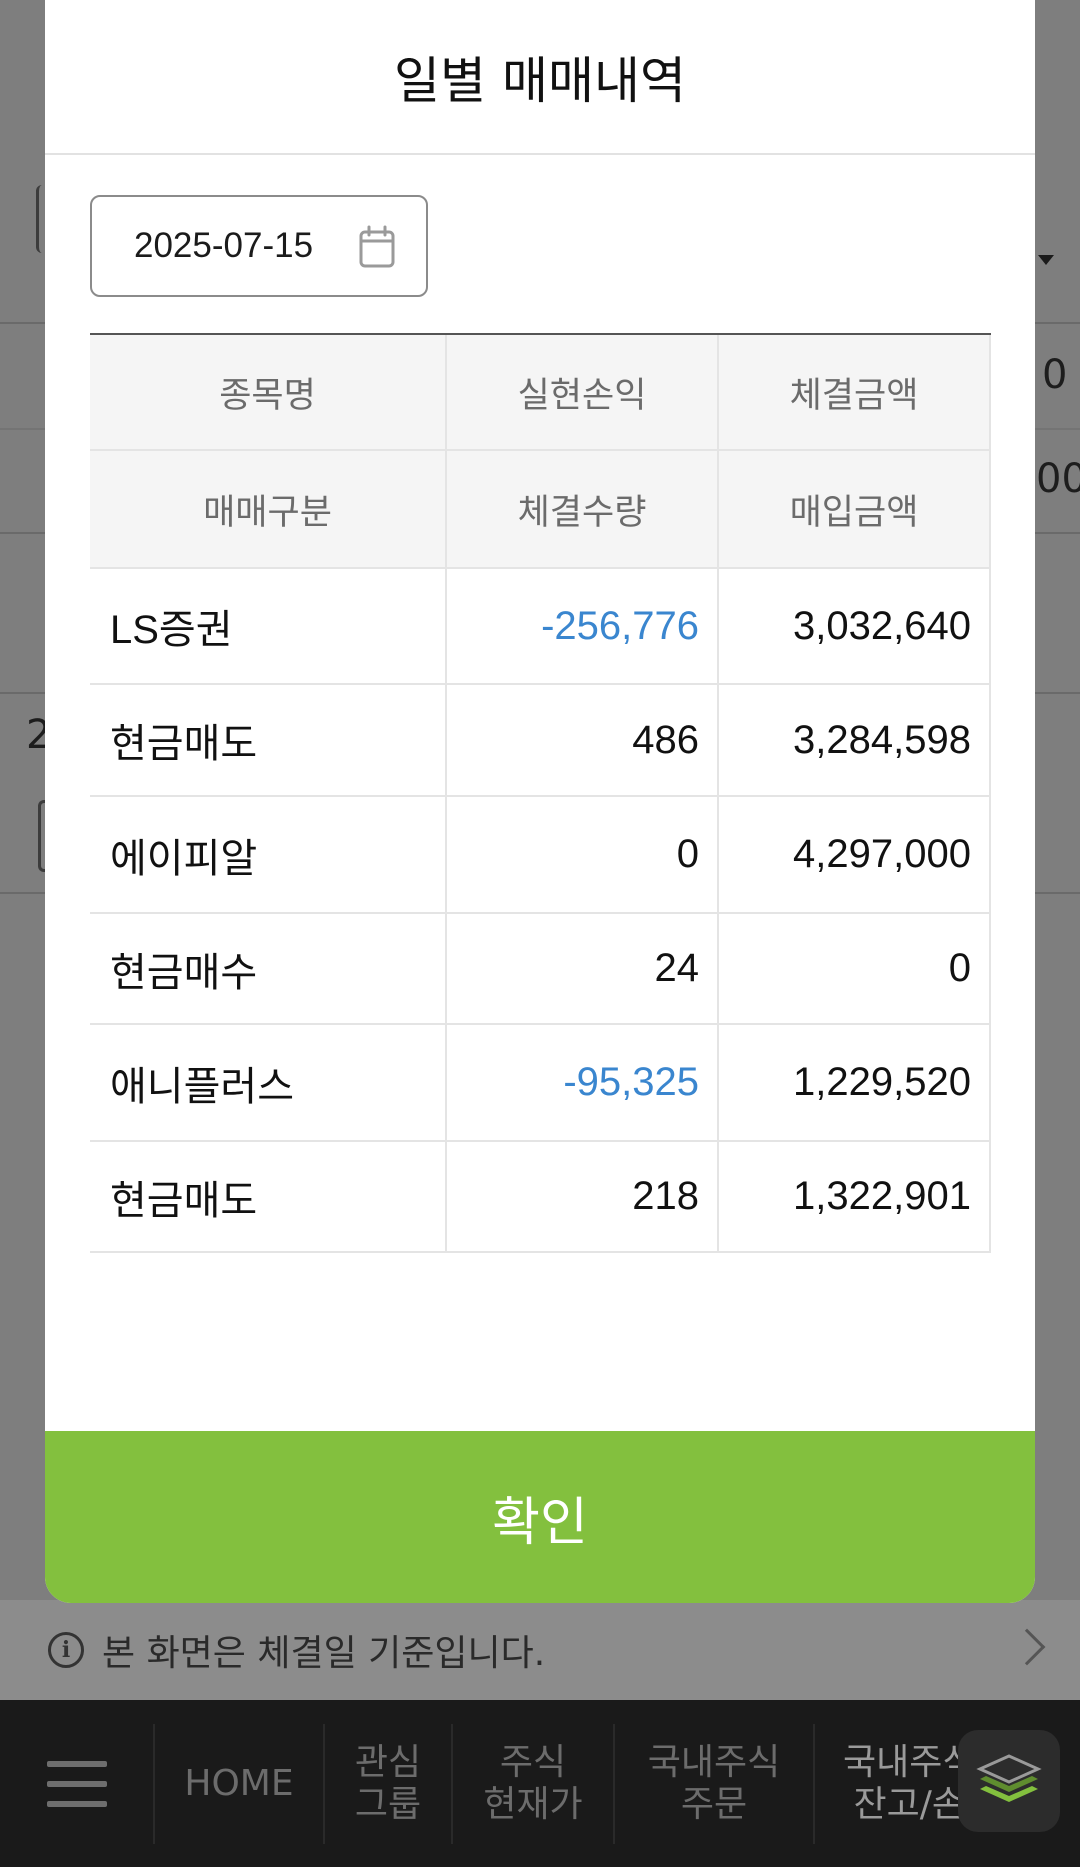  Describe the element at coordinates (389, 1783) in the screenshot. I see `nav-item-watch-group: 관심 그룹` at that location.